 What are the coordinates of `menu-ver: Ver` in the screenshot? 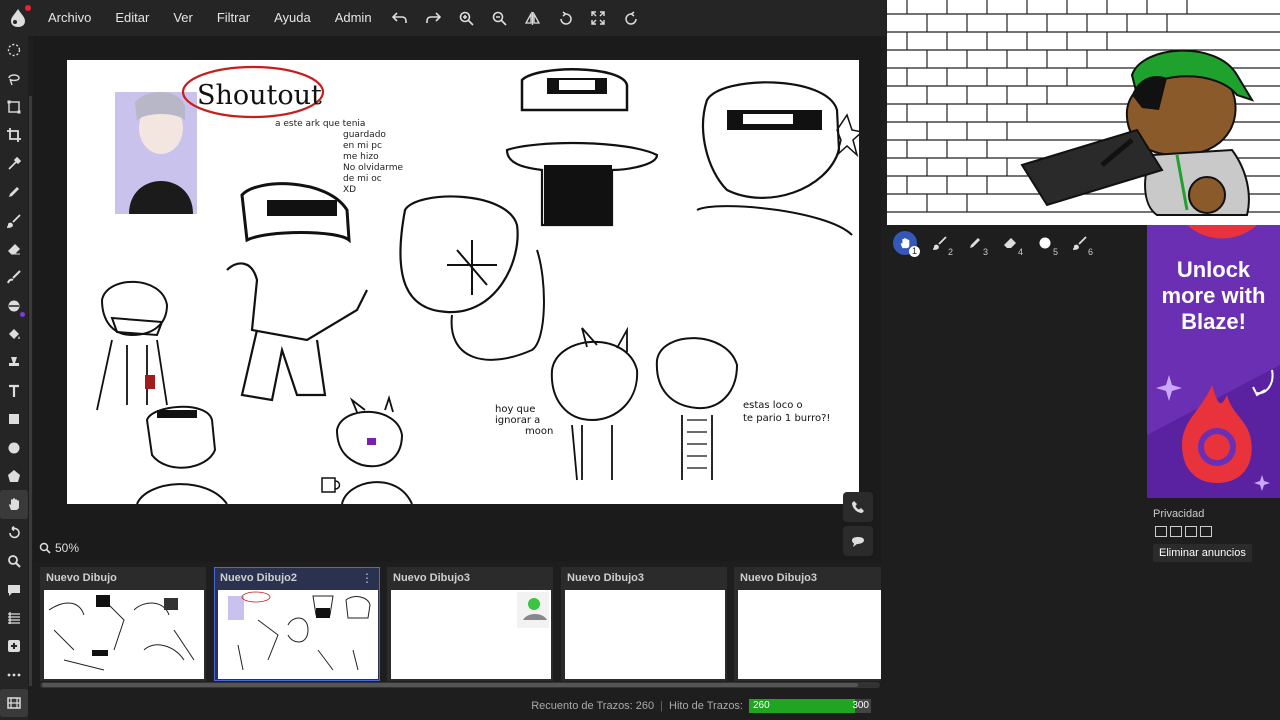 It's located at (183, 18).